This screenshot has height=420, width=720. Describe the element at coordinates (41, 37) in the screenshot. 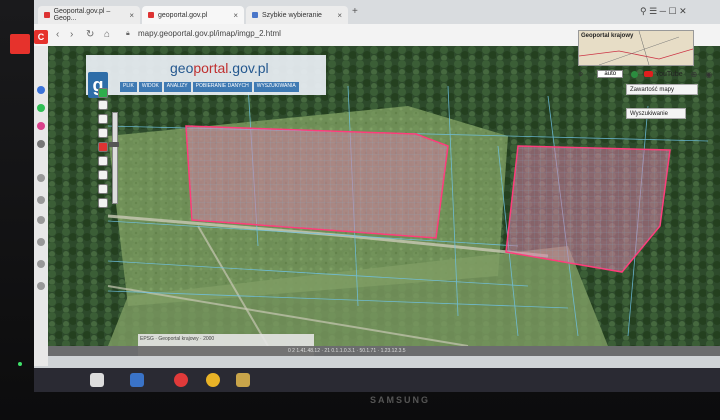

I see `browser-logo: C` at that location.